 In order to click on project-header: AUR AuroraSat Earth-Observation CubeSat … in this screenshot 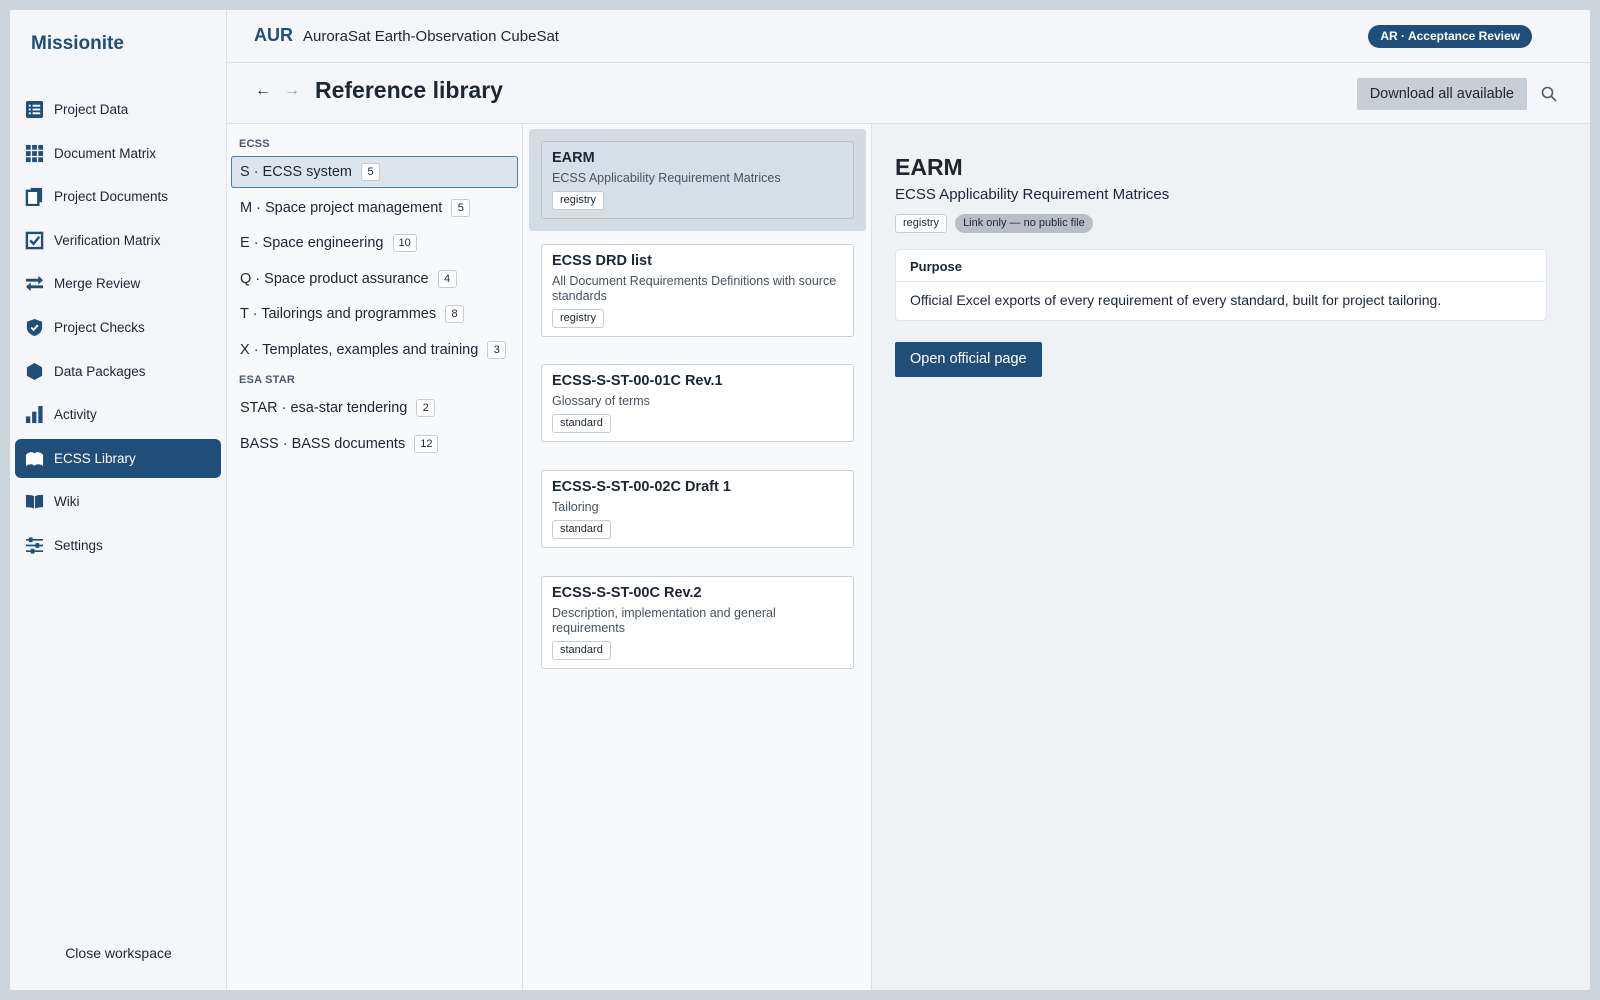, I will do `click(908, 36)`.